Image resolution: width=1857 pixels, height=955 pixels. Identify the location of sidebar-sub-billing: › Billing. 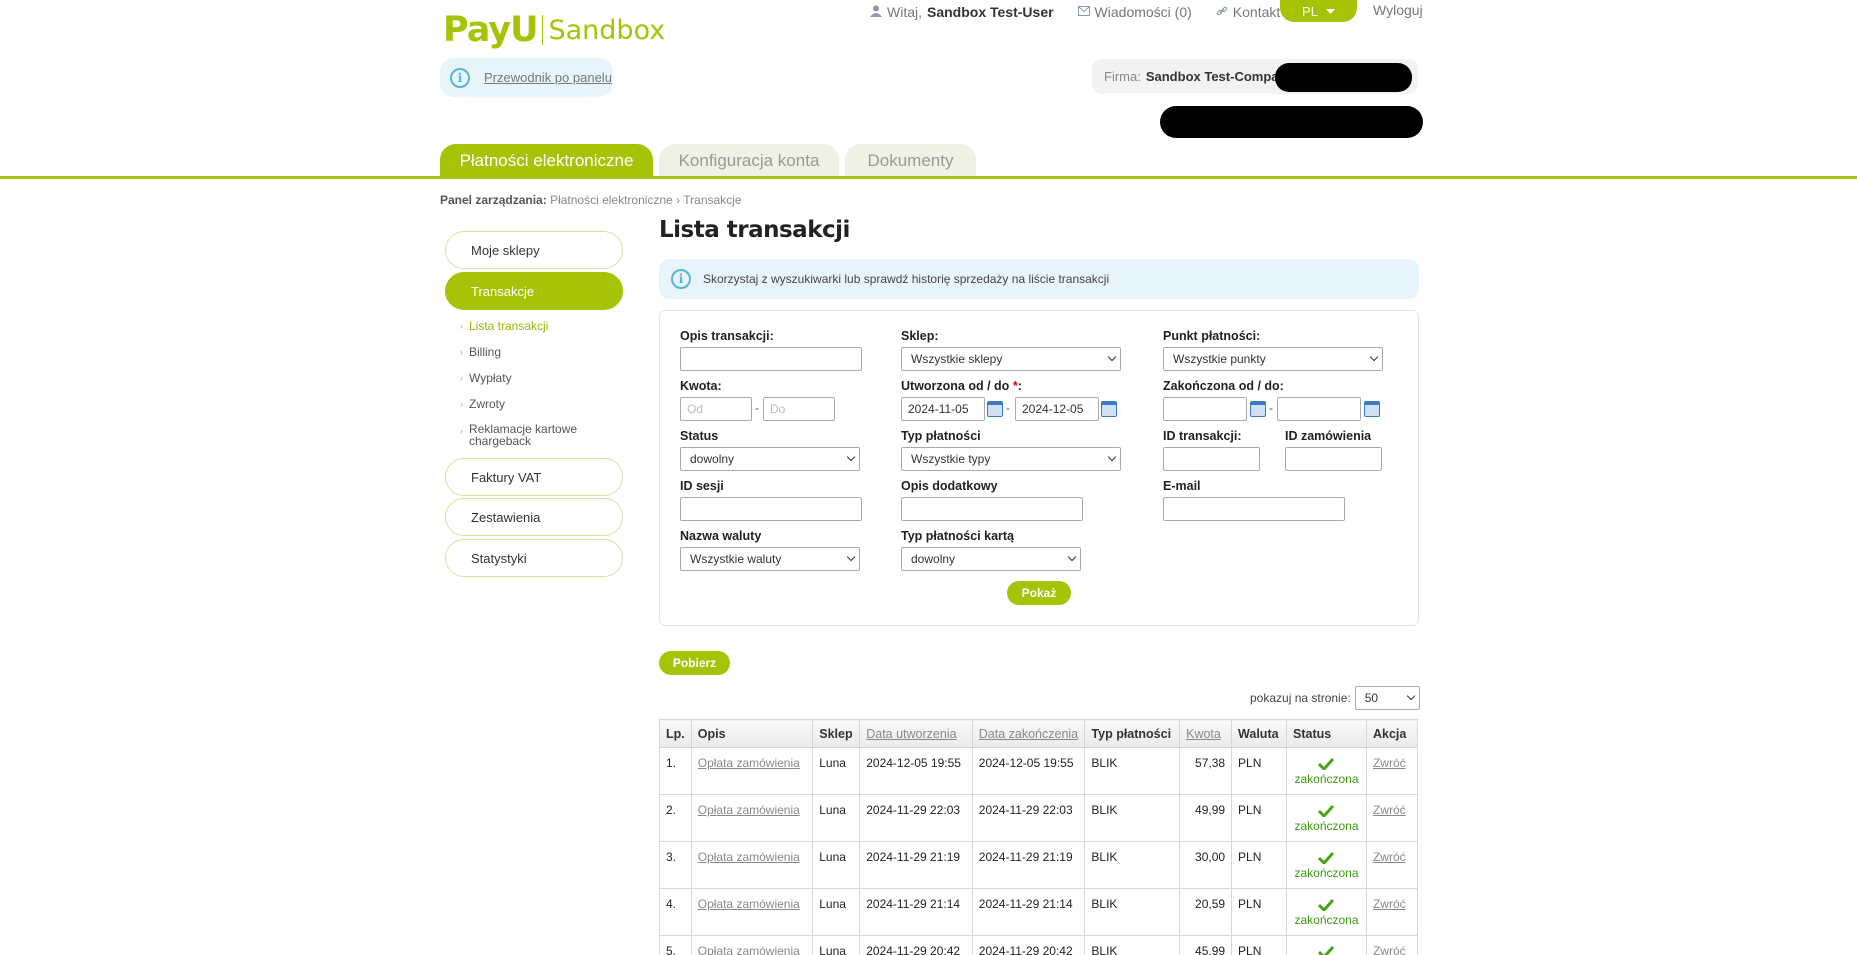
(480, 352).